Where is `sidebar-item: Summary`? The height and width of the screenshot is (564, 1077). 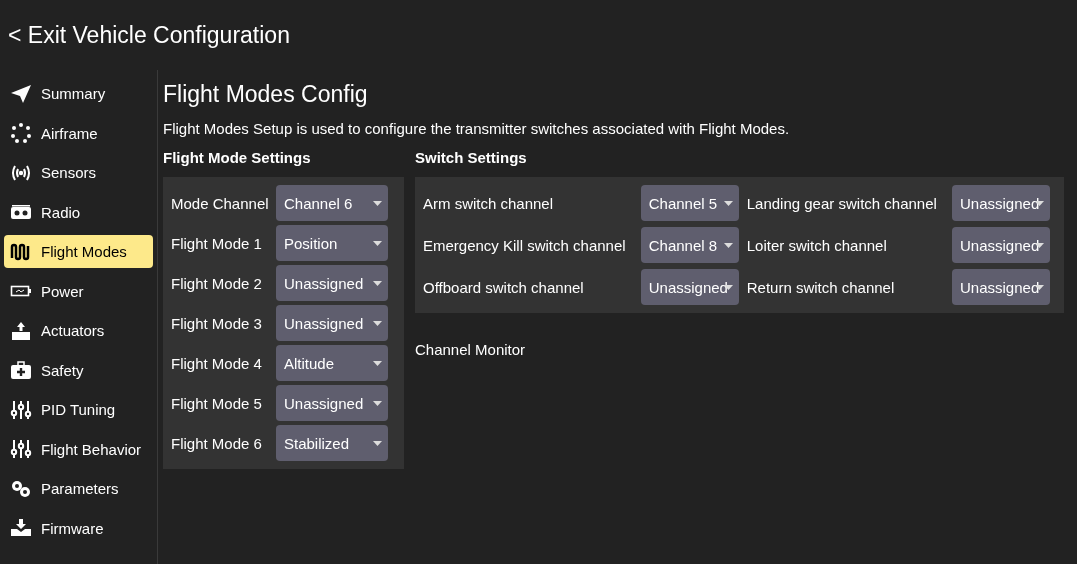
sidebar-item: Summary is located at coordinates (78, 93).